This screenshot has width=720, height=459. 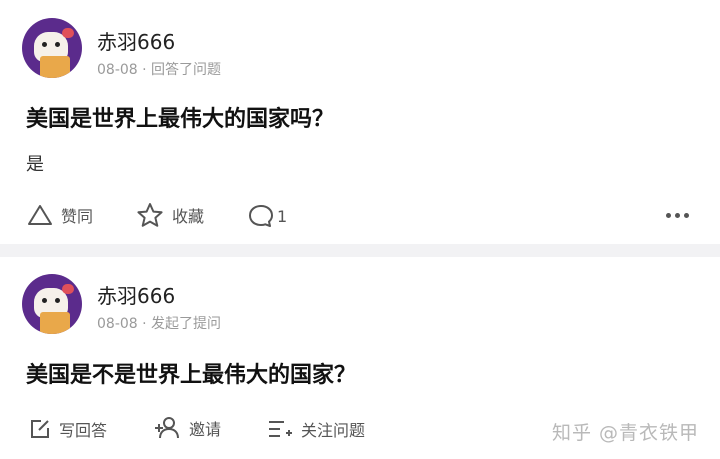 What do you see at coordinates (282, 216) in the screenshot?
I see `comment-count: 1` at bounding box center [282, 216].